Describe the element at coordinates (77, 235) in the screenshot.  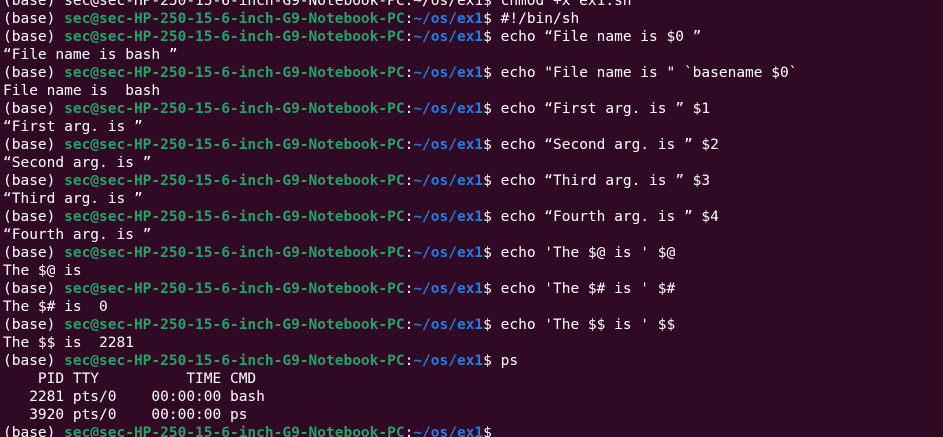
I see `output-text: “Fourth arg. is ”` at that location.